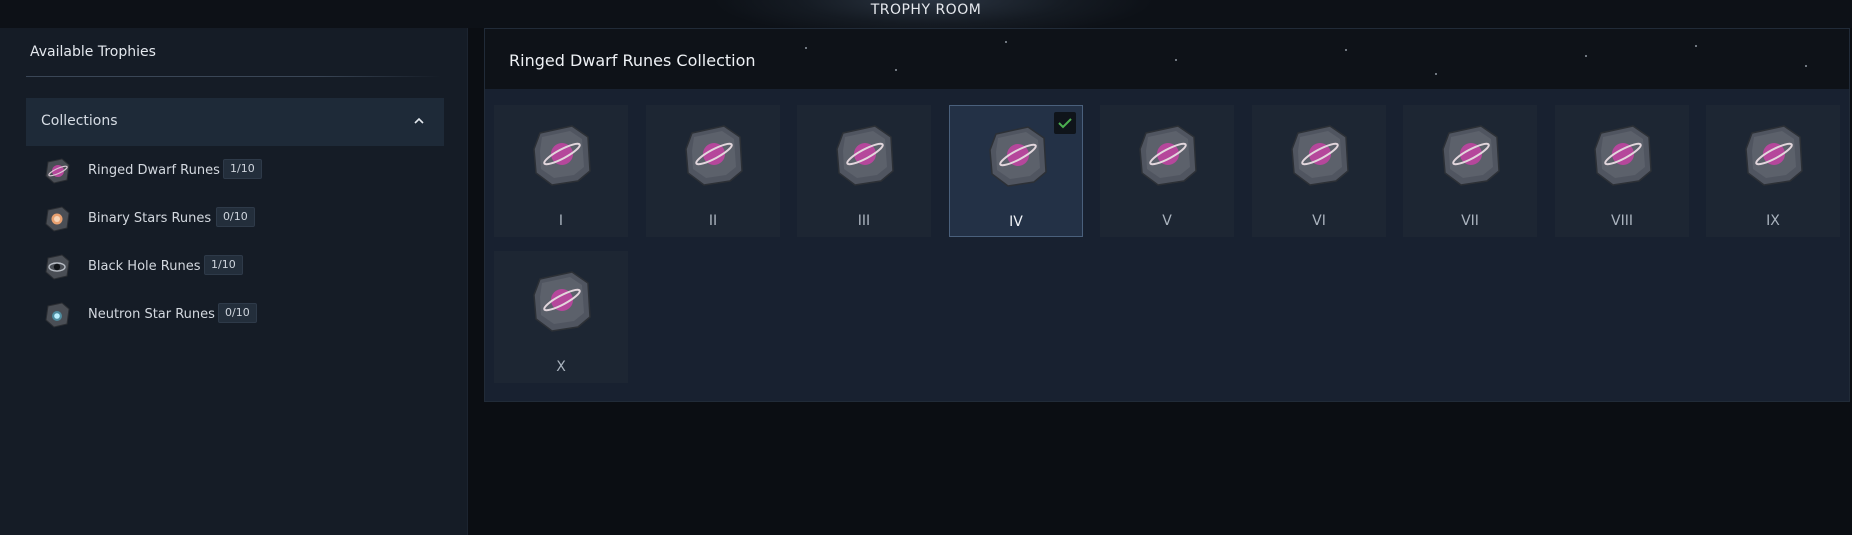  What do you see at coordinates (1773, 221) in the screenshot?
I see `rune-label: IX` at bounding box center [1773, 221].